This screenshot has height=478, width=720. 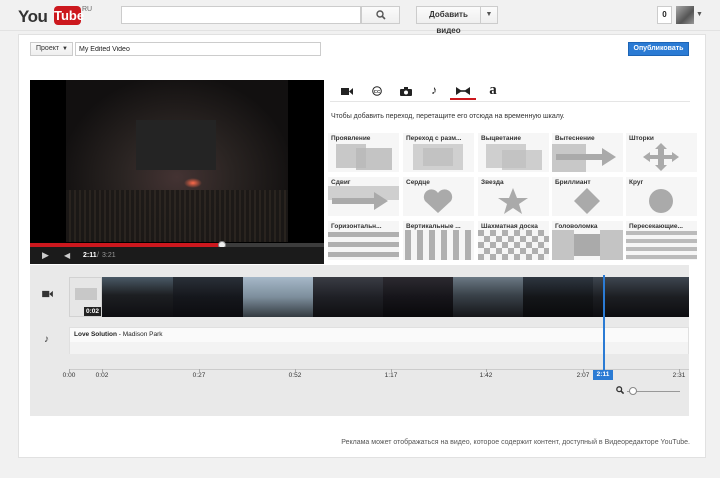 I want to click on transition-label: Сдвиг, so click(x=341, y=182).